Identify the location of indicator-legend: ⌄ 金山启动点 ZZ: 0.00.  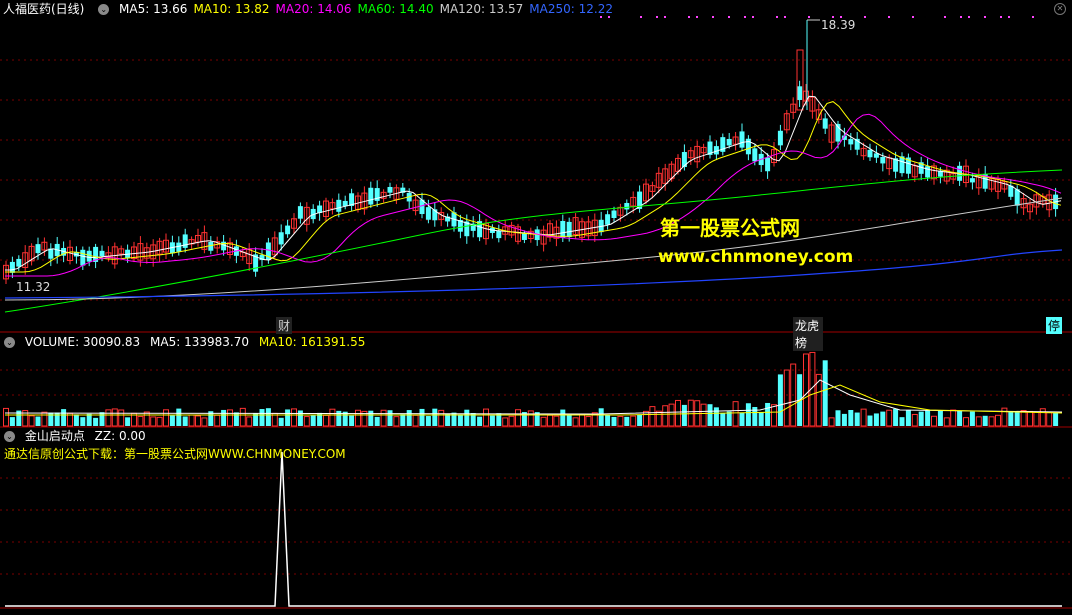
(76, 436).